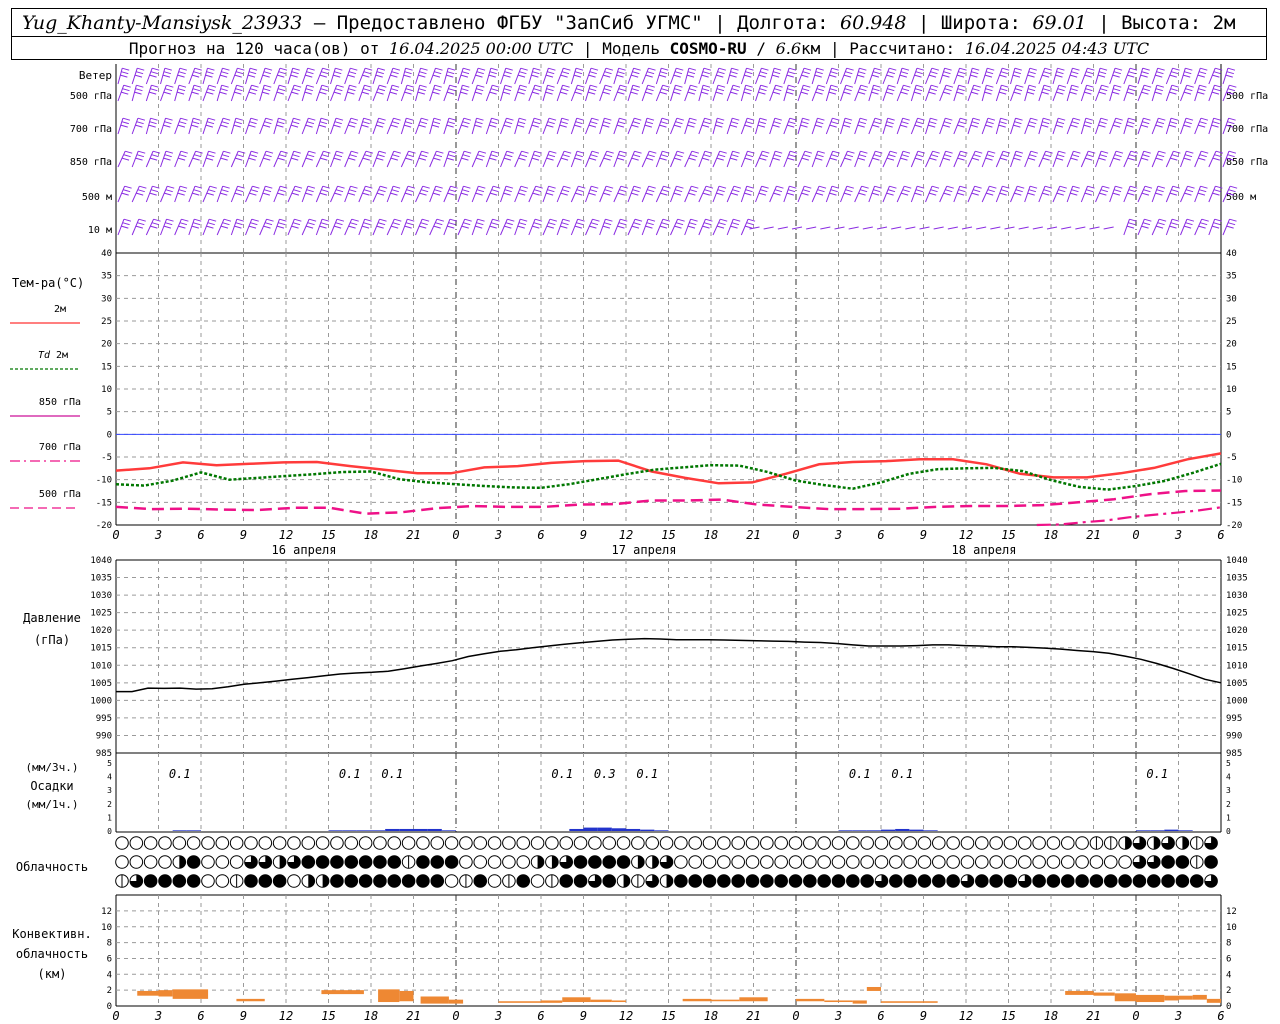 The image size is (1280, 1024). Describe the element at coordinates (106, 322) in the screenshot. I see `temp-tick-left: 25` at that location.